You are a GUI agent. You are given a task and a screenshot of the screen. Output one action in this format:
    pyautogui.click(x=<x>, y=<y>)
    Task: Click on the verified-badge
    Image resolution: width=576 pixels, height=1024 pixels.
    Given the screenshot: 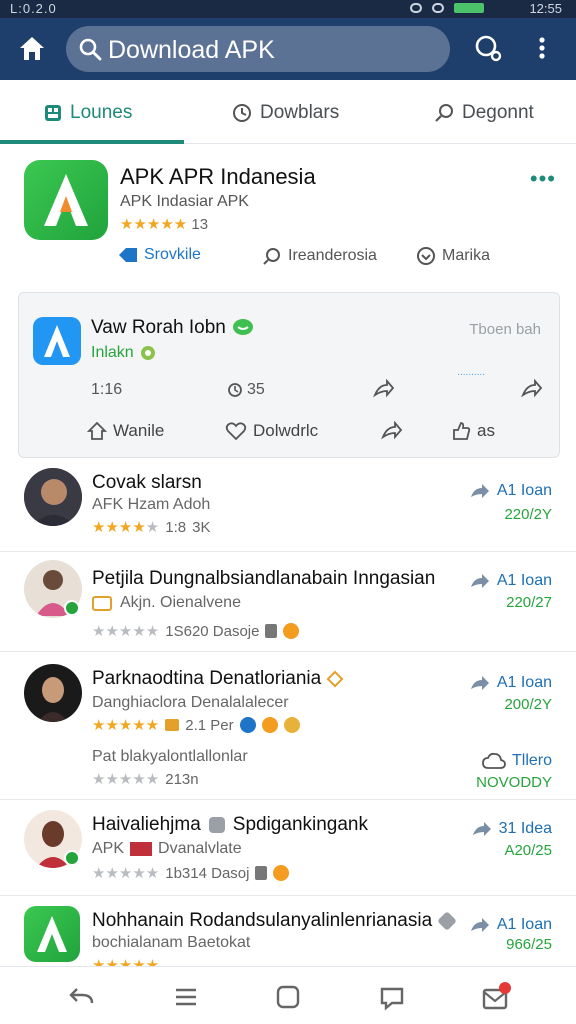 What is the action you would take?
    pyautogui.click(x=72, y=608)
    